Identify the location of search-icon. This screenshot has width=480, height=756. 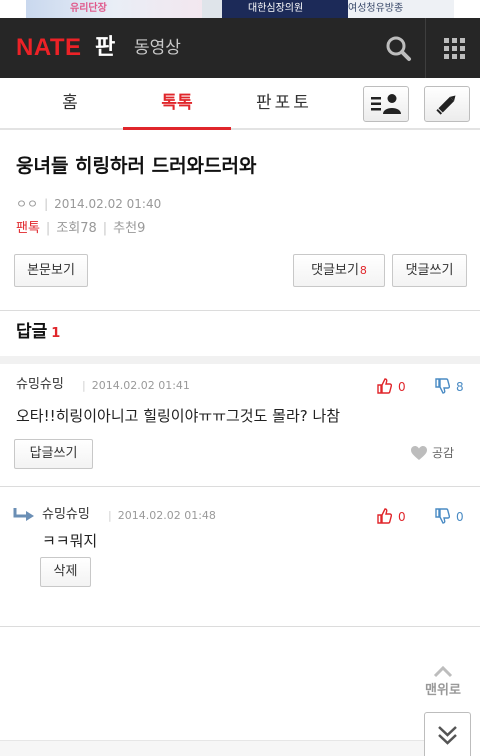
(398, 48).